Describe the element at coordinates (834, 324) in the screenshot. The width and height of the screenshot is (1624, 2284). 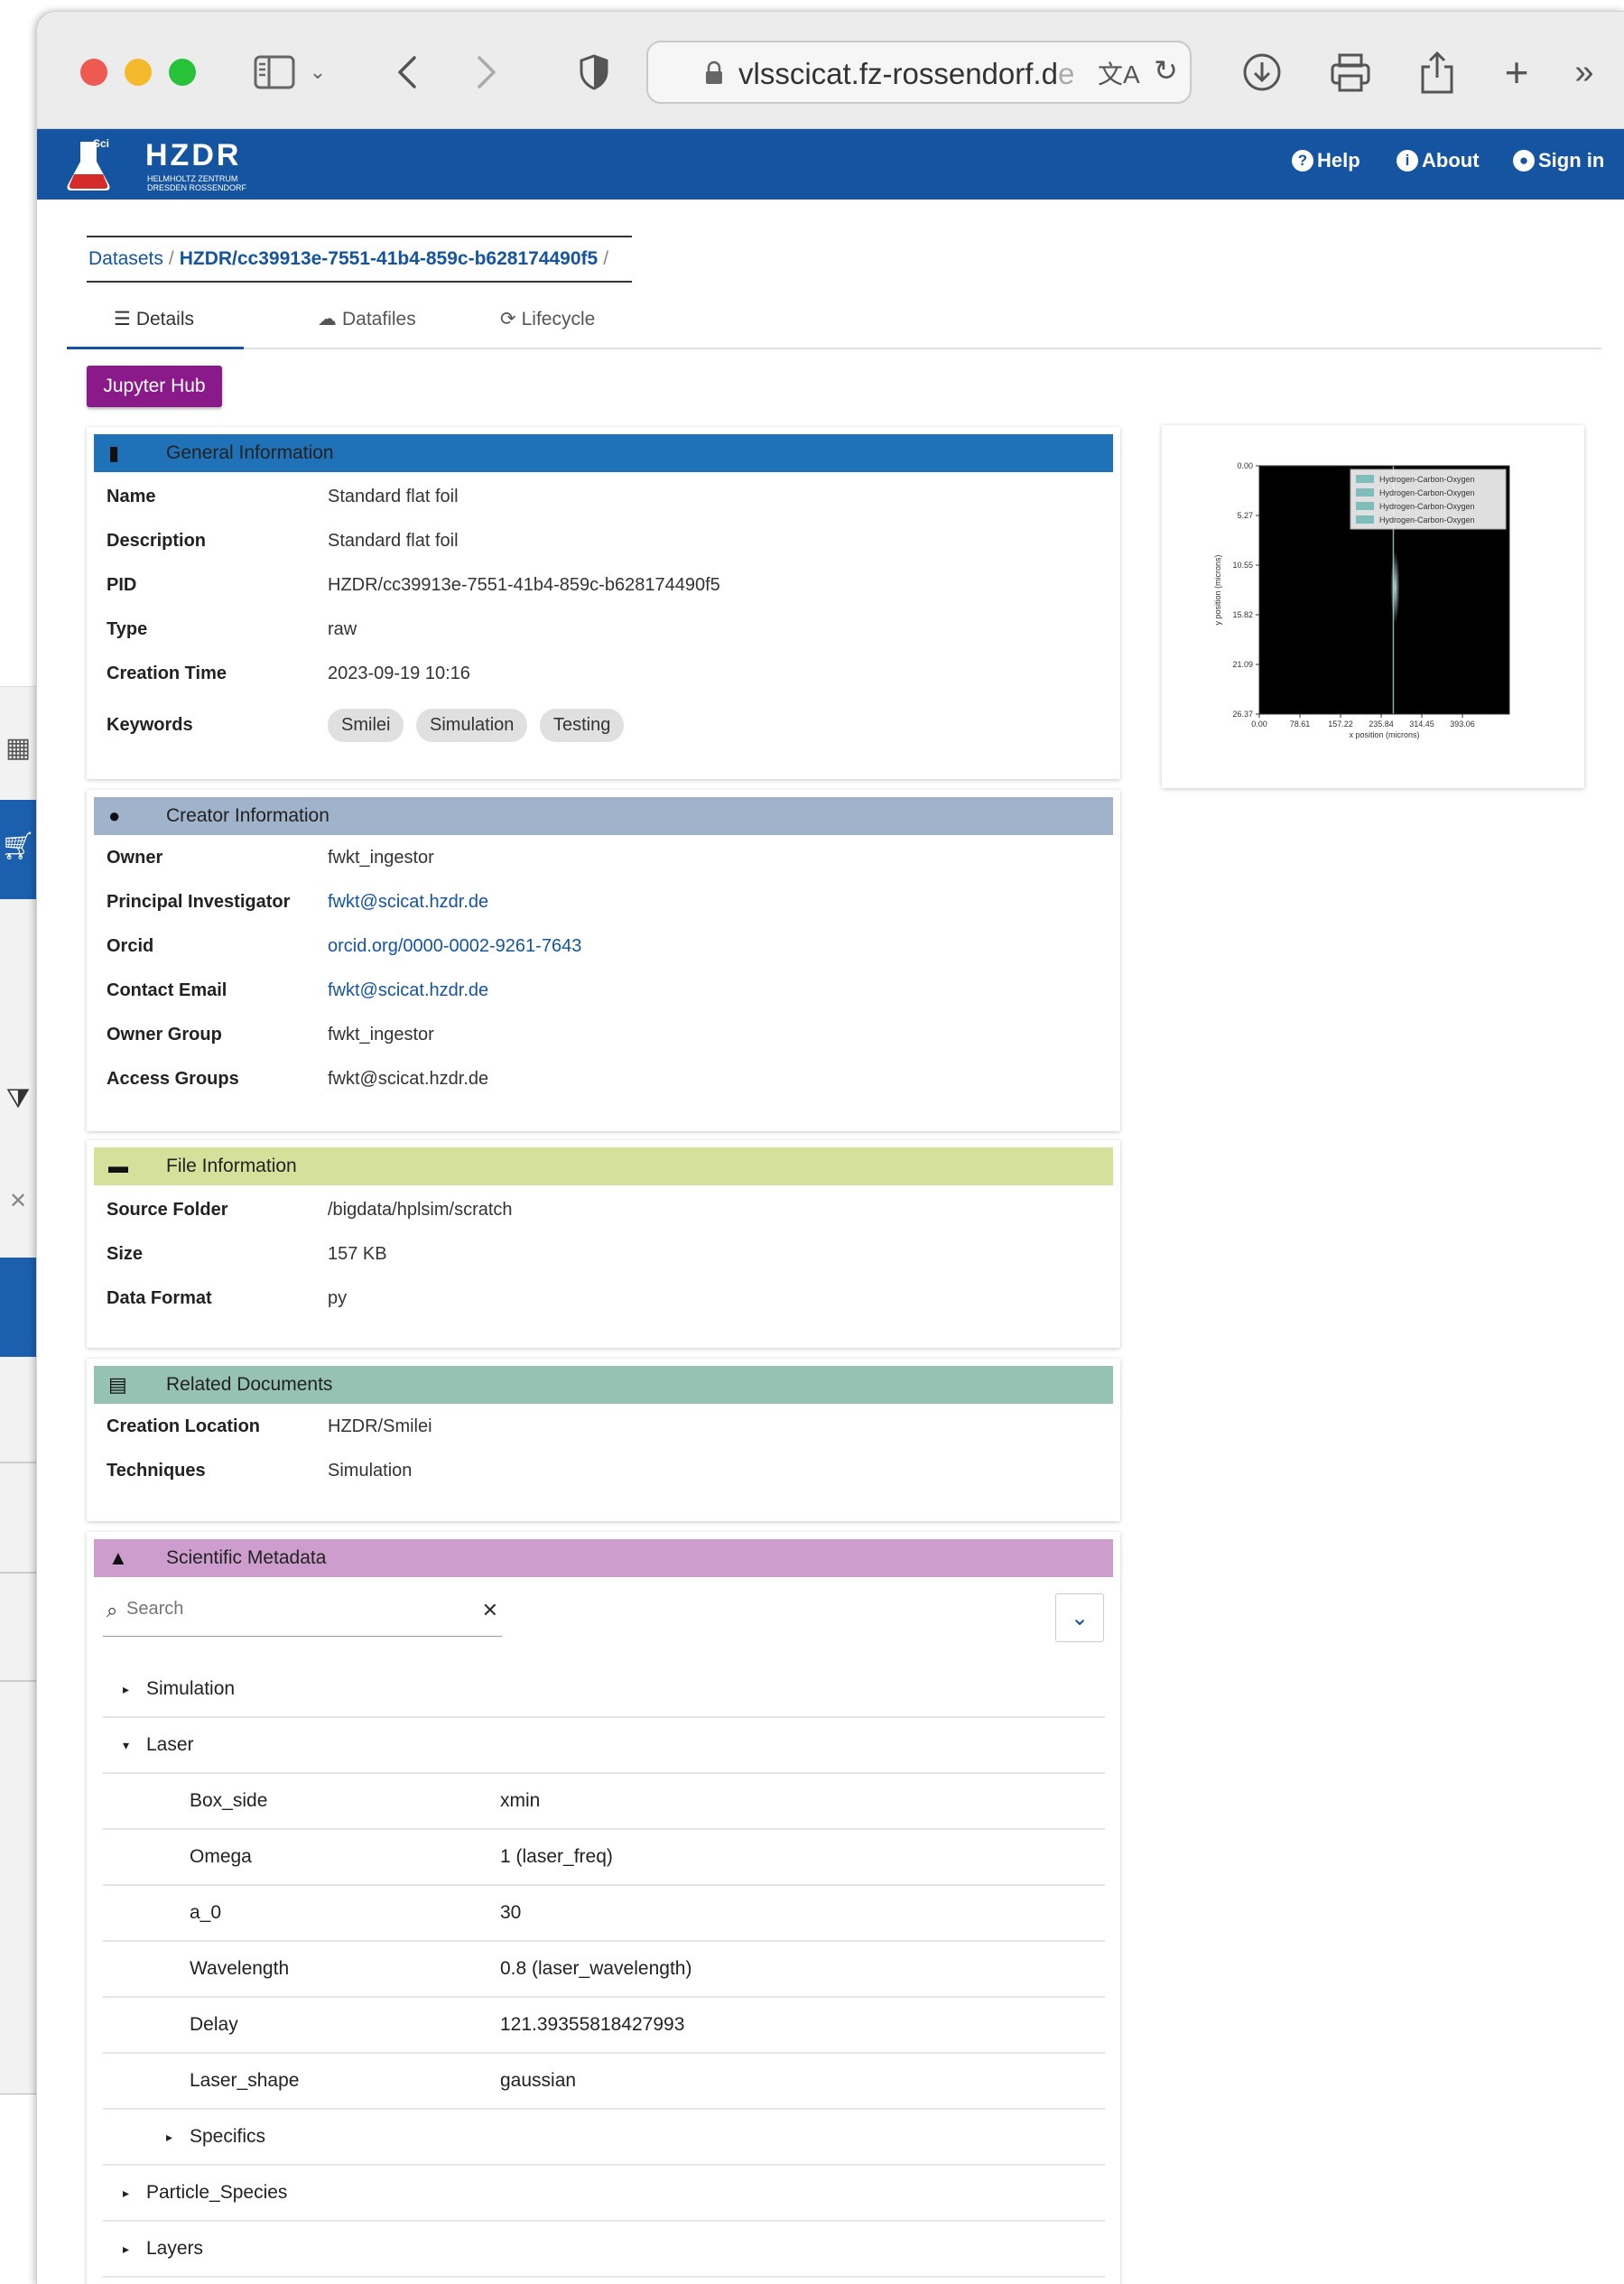
I see `dataset-tabs: ☰ Details ☁ Datafiles ⟳ Lifecycle` at that location.